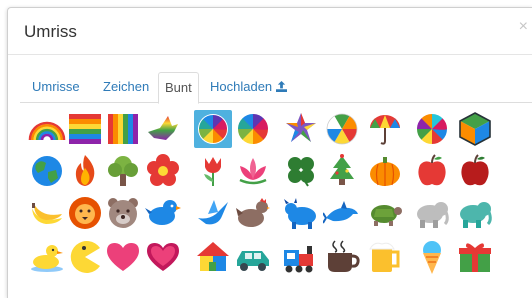 This screenshot has width=532, height=298. I want to click on christmas-tree-icon-graphic, so click(342, 169).